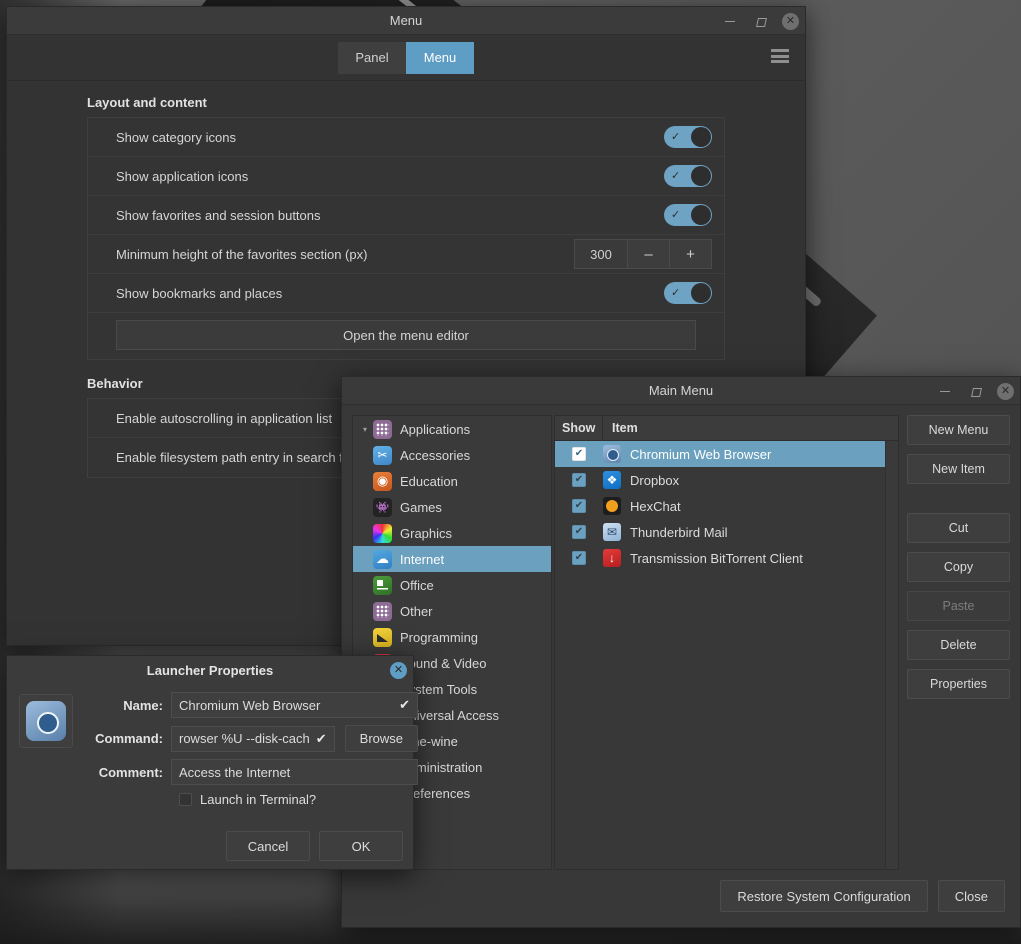 The height and width of the screenshot is (944, 1021). Describe the element at coordinates (958, 430) in the screenshot. I see `new-menu-button: New Menu` at that location.